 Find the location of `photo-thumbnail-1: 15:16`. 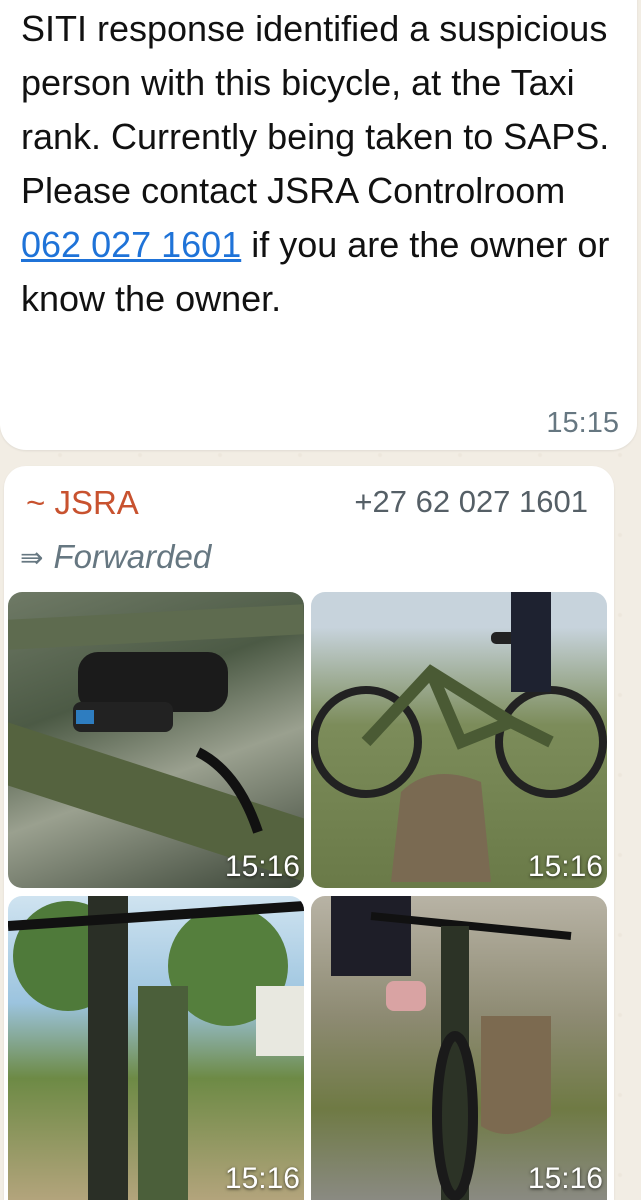

photo-thumbnail-1: 15:16 is located at coordinates (156, 740).